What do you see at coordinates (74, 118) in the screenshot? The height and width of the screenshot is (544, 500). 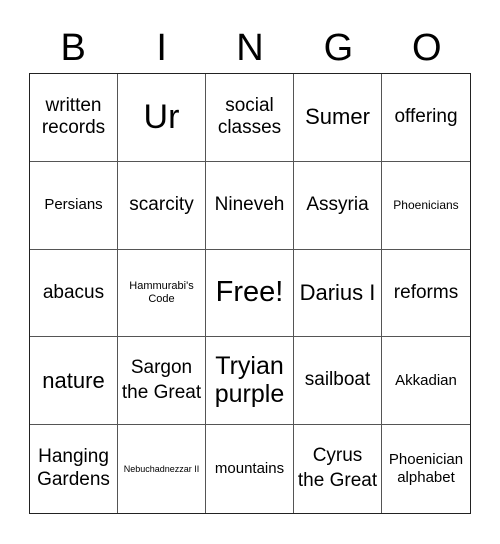 I see `bingo-cell: written records` at bounding box center [74, 118].